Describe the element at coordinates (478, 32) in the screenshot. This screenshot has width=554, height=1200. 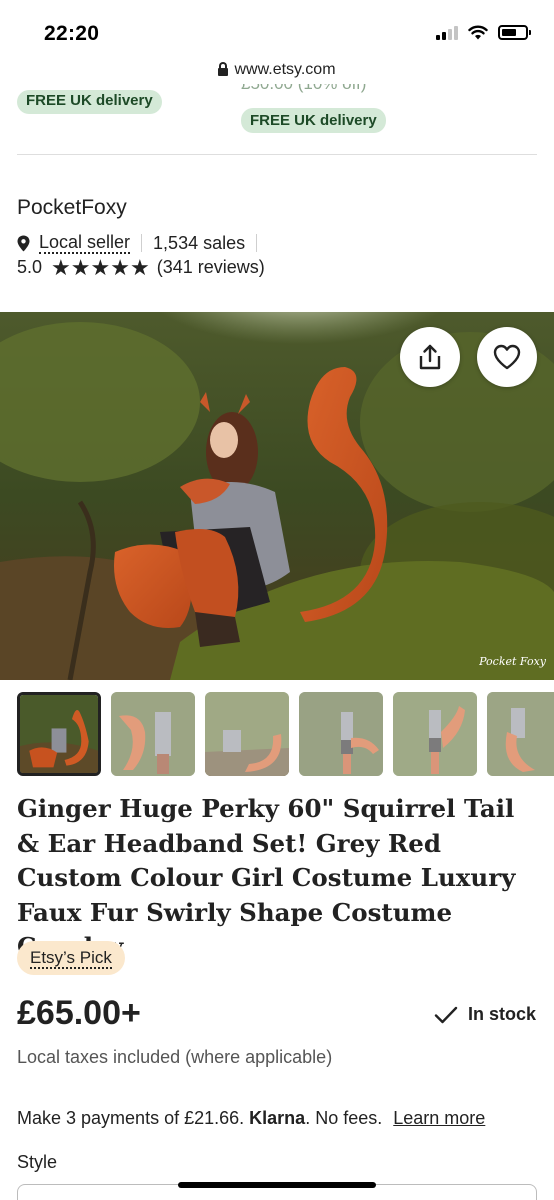
I see `wifi-icon` at that location.